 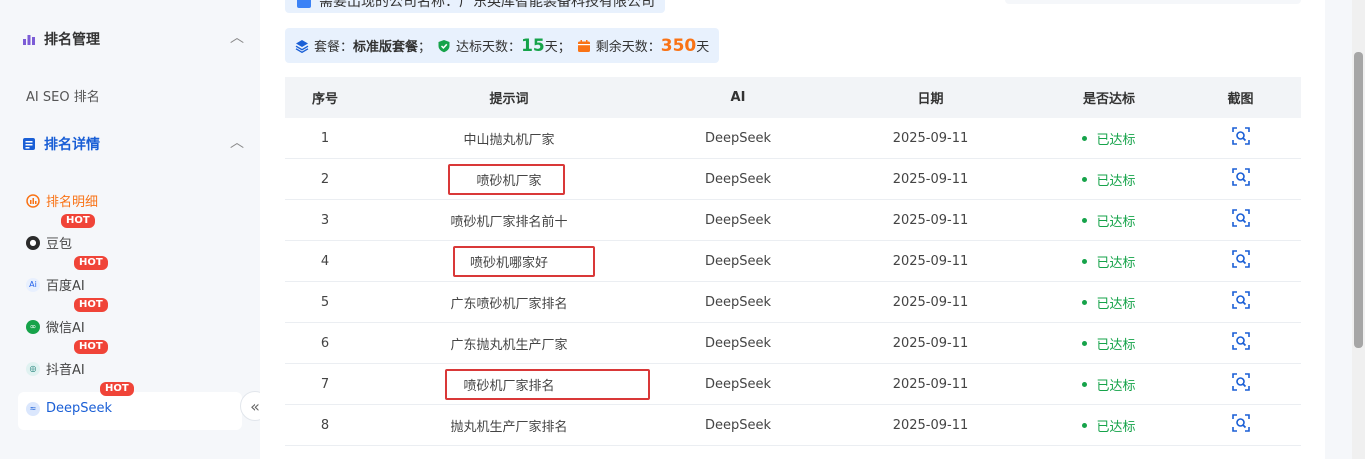 I want to click on sidebar-item-ranking-detail: 排名明细, so click(x=62, y=200).